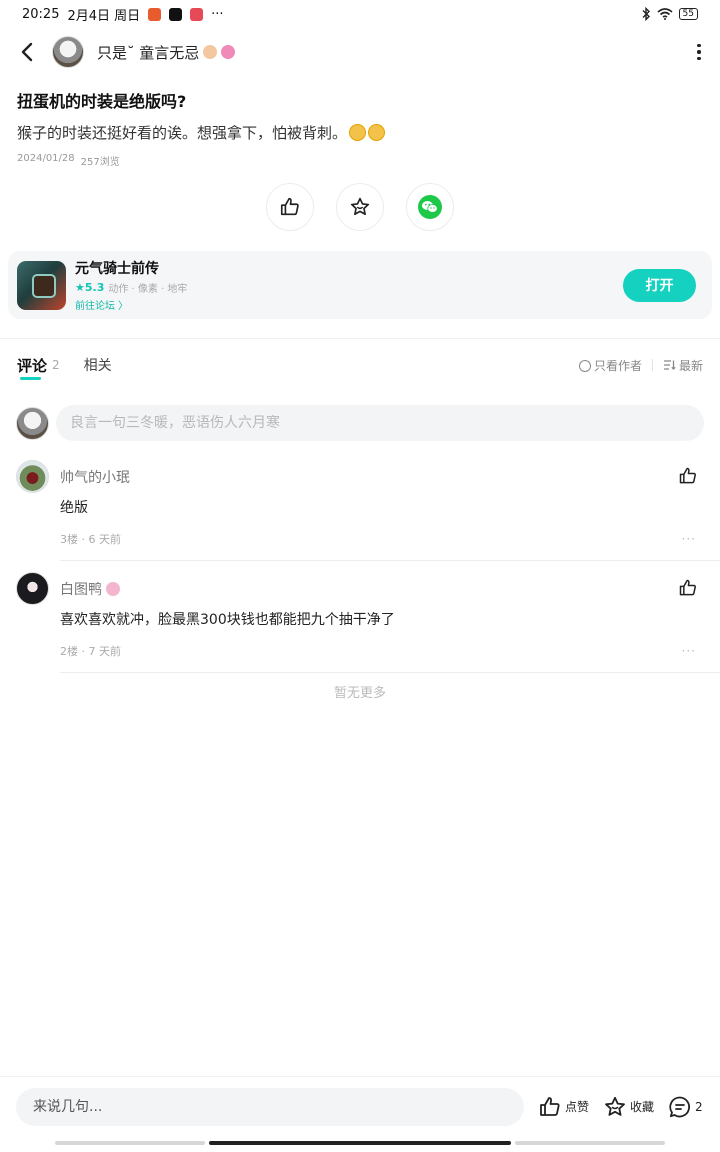 The image size is (720, 1152). I want to click on bluetooth-icon, so click(646, 14).